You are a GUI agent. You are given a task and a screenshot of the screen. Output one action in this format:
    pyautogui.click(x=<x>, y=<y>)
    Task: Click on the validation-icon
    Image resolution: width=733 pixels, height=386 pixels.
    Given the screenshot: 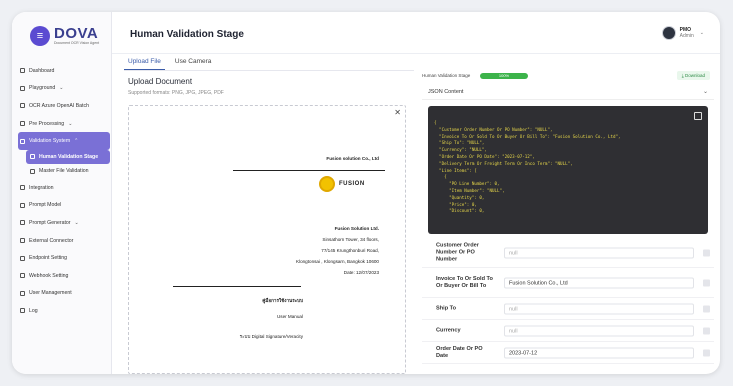 What is the action you would take?
    pyautogui.click(x=22, y=141)
    